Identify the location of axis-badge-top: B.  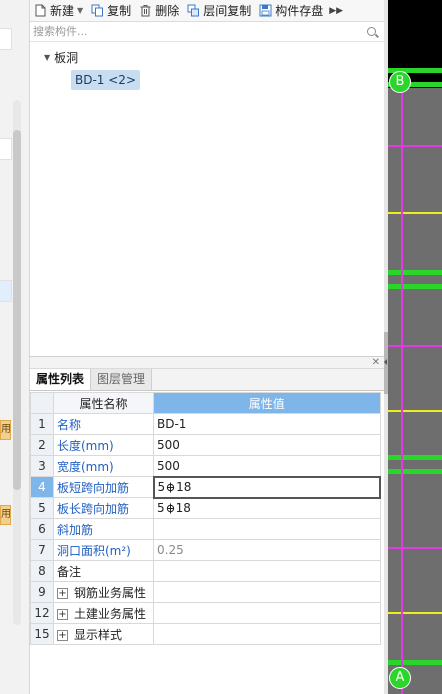
(400, 82).